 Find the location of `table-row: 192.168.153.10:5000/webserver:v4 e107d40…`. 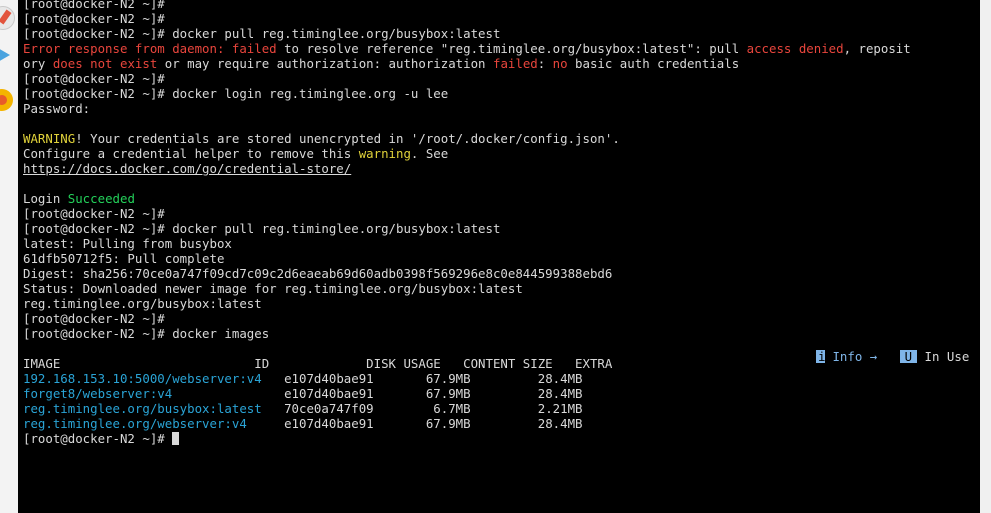

table-row: 192.168.153.10:5000/webserver:v4 e107d40… is located at coordinates (467, 378).